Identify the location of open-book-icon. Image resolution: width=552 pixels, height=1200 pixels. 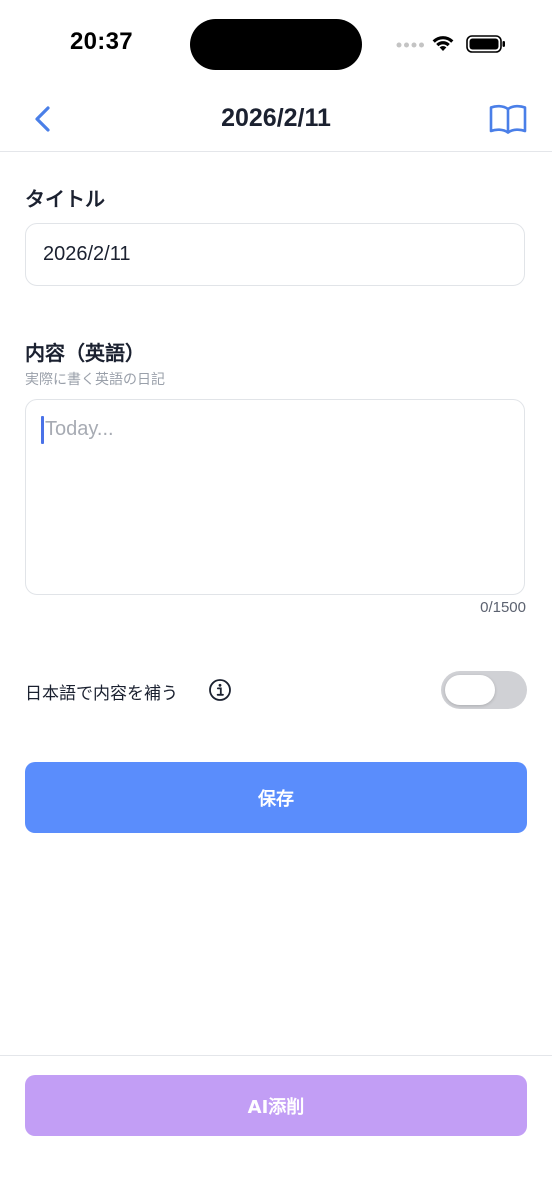
(508, 119).